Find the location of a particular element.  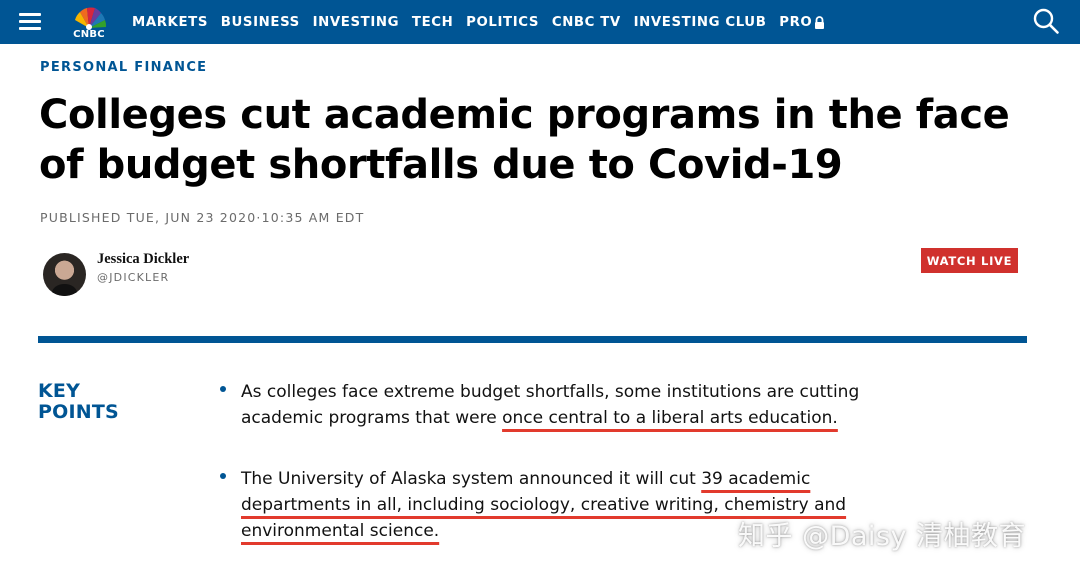

key-points-heading: KEY POINTS is located at coordinates (78, 402).